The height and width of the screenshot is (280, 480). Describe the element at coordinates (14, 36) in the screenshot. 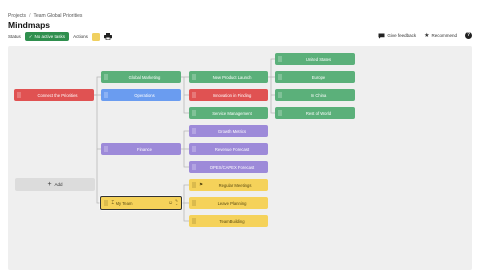

I see `status-label: Status` at that location.